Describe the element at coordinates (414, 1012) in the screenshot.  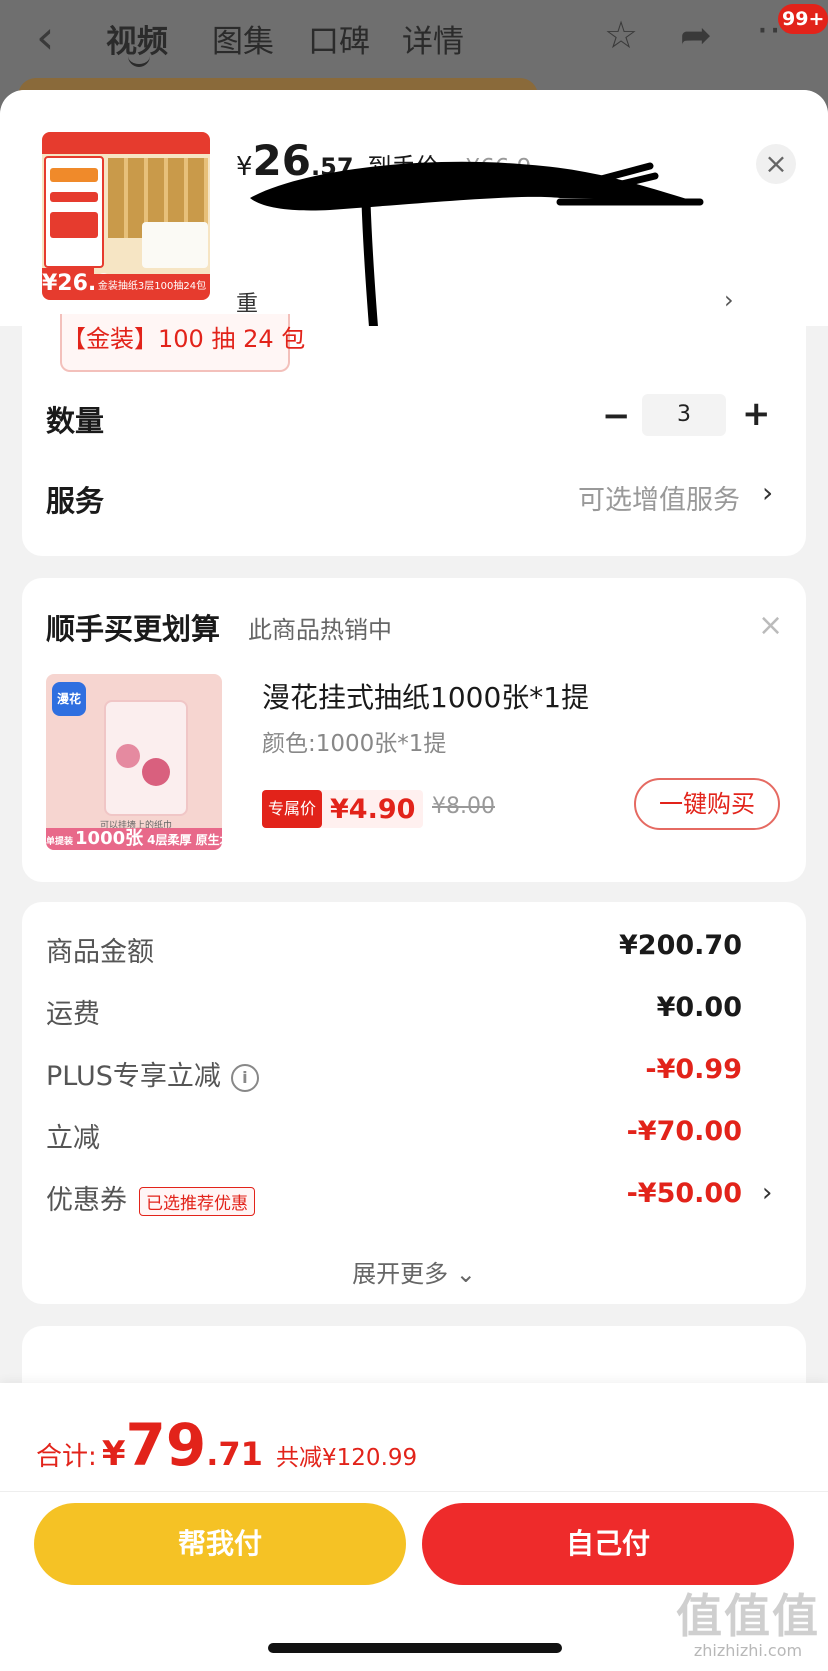
I see `summary-row-shipping: 运费 ¥0.00` at that location.